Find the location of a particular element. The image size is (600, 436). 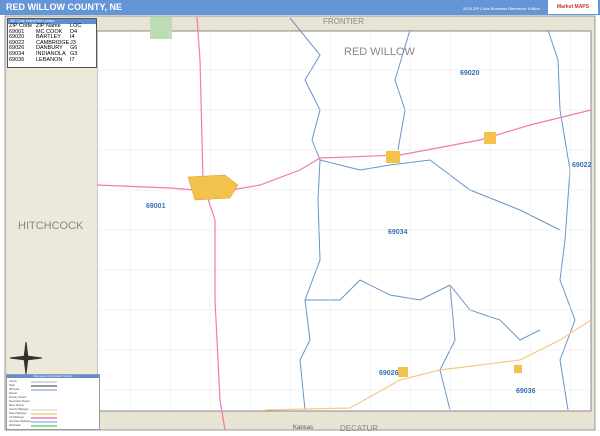

zip-label: 69034 is located at coordinates (398, 232).